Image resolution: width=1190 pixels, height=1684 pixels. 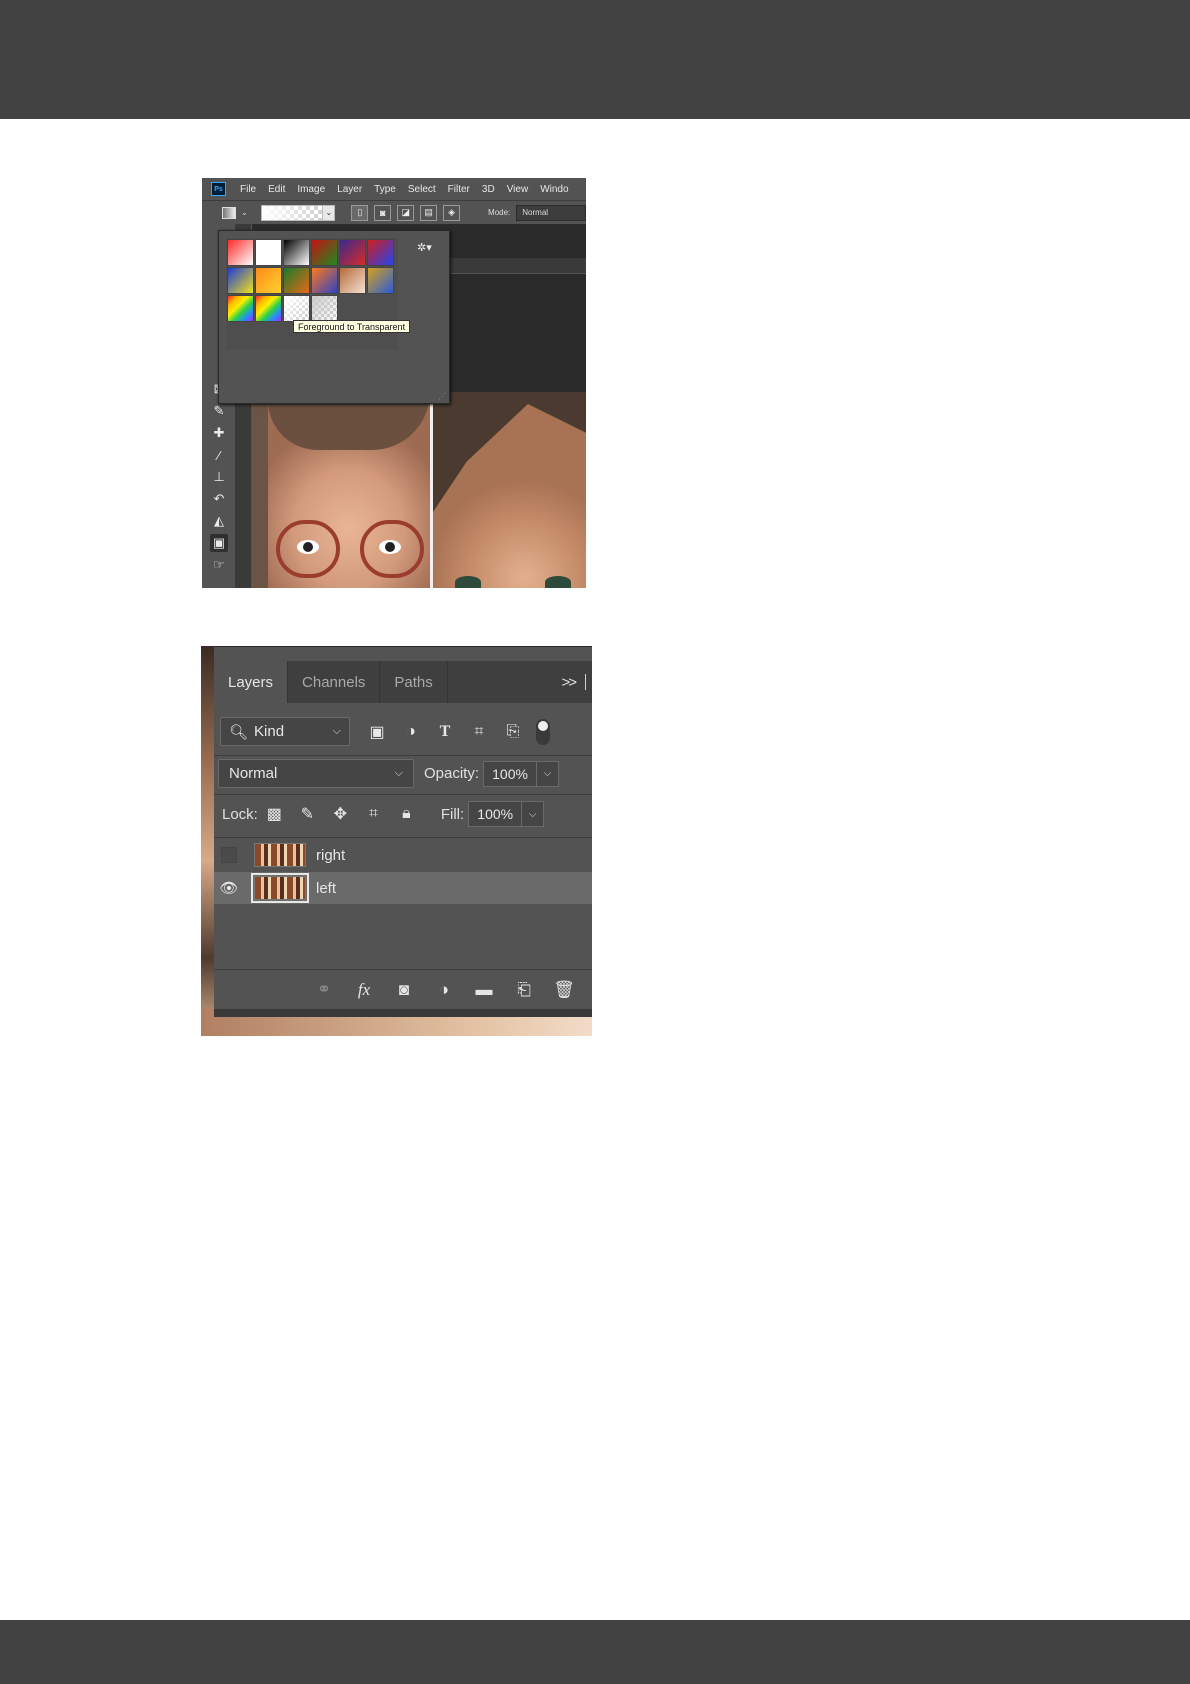 I want to click on chevron-down-icon: ⌵, so click(x=398, y=773).